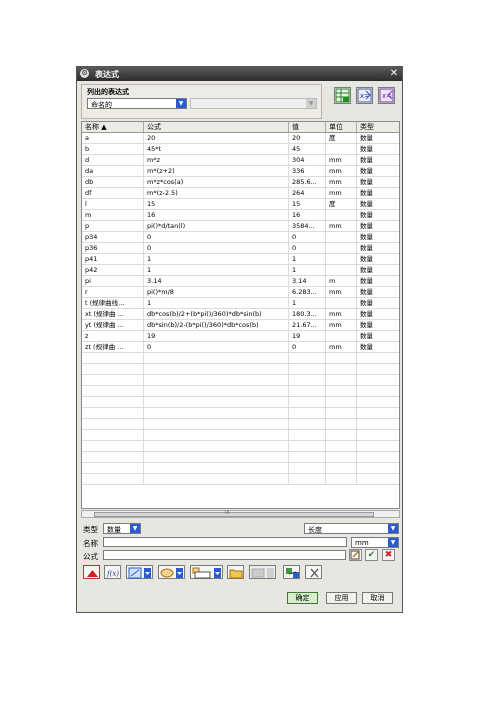 This screenshot has height=702, width=496. Describe the element at coordinates (313, 572) in the screenshot. I see `delete-icon` at that location.